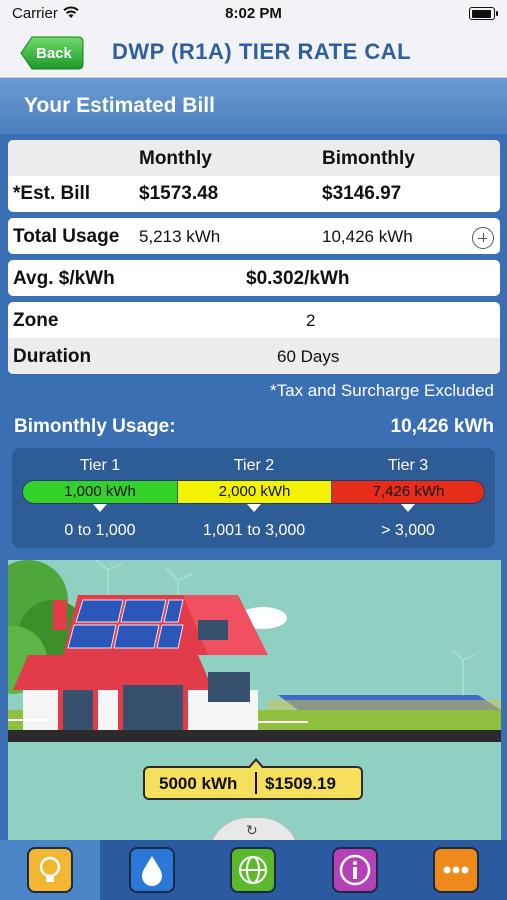 The width and height of the screenshot is (507, 900). Describe the element at coordinates (198, 783) in the screenshot. I see `slider-kwh-value: 5000 kWh` at that location.